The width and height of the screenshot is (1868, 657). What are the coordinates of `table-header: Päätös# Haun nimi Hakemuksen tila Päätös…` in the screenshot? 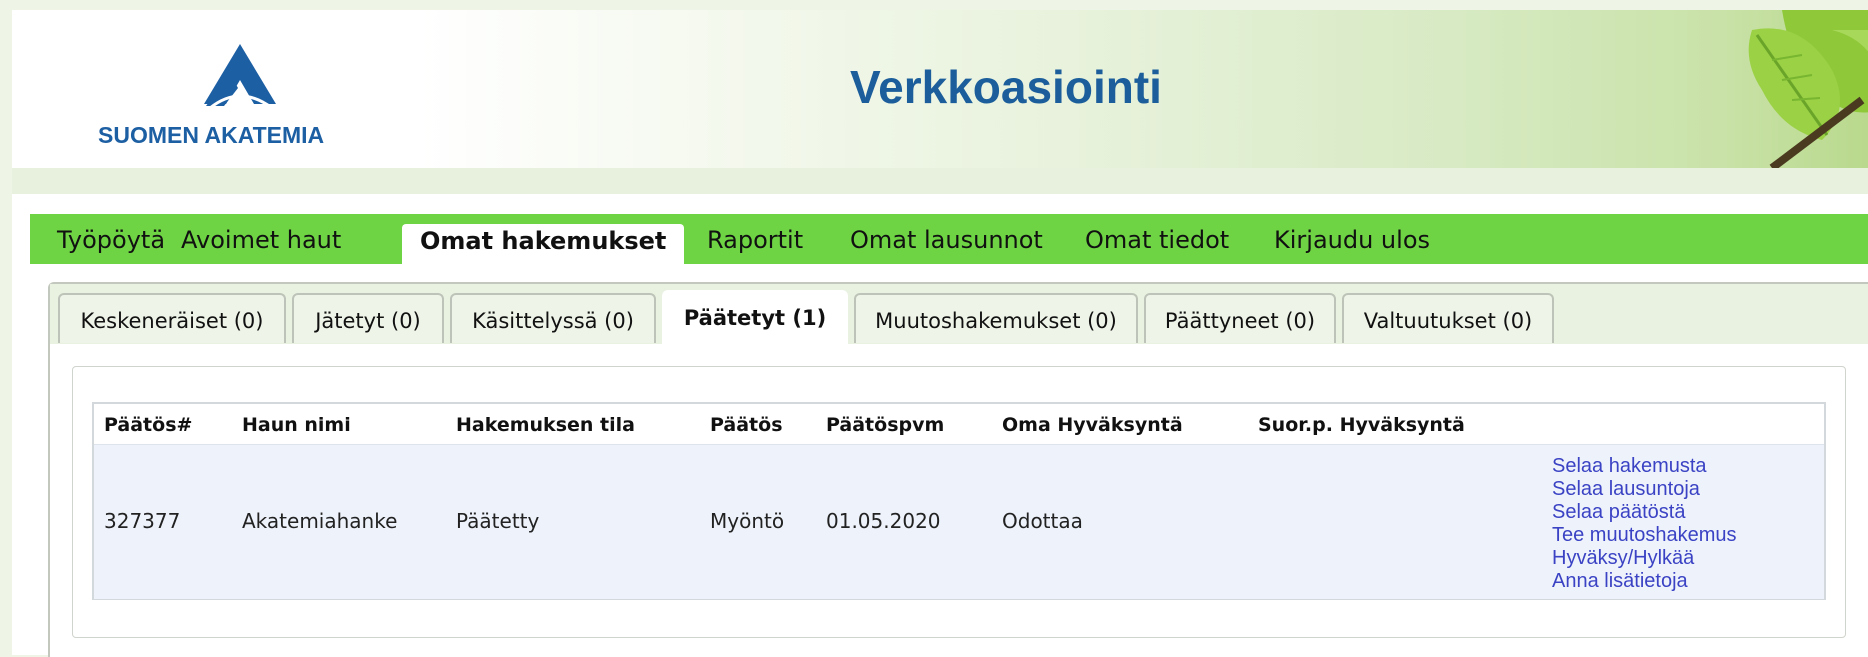 It's located at (959, 424).